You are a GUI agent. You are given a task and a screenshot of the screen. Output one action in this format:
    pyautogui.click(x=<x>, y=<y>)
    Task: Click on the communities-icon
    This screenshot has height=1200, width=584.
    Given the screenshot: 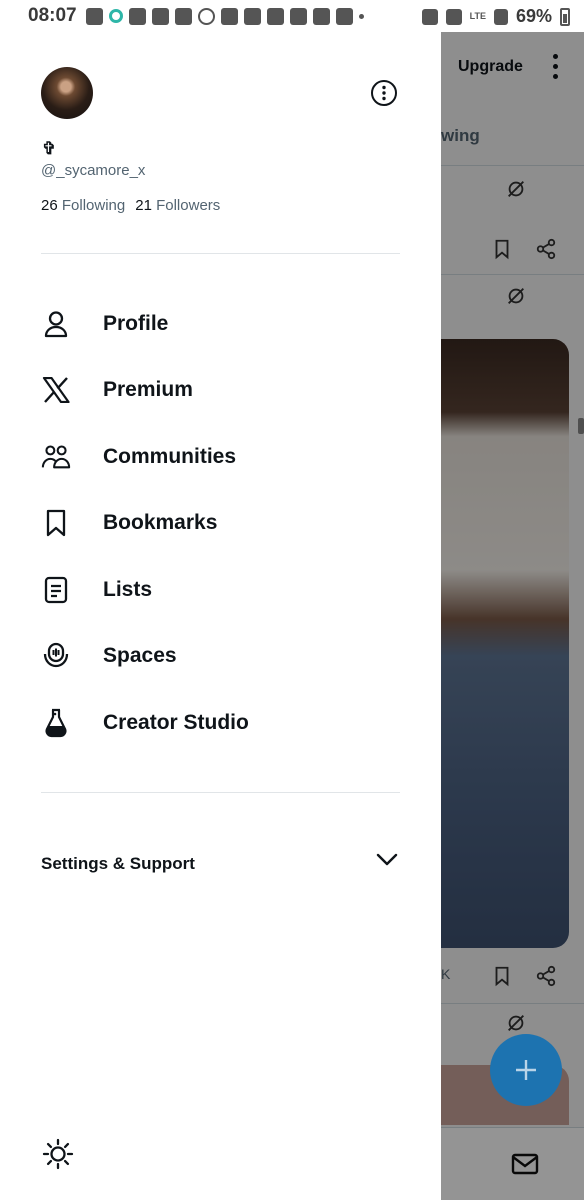 What is the action you would take?
    pyautogui.click(x=56, y=457)
    